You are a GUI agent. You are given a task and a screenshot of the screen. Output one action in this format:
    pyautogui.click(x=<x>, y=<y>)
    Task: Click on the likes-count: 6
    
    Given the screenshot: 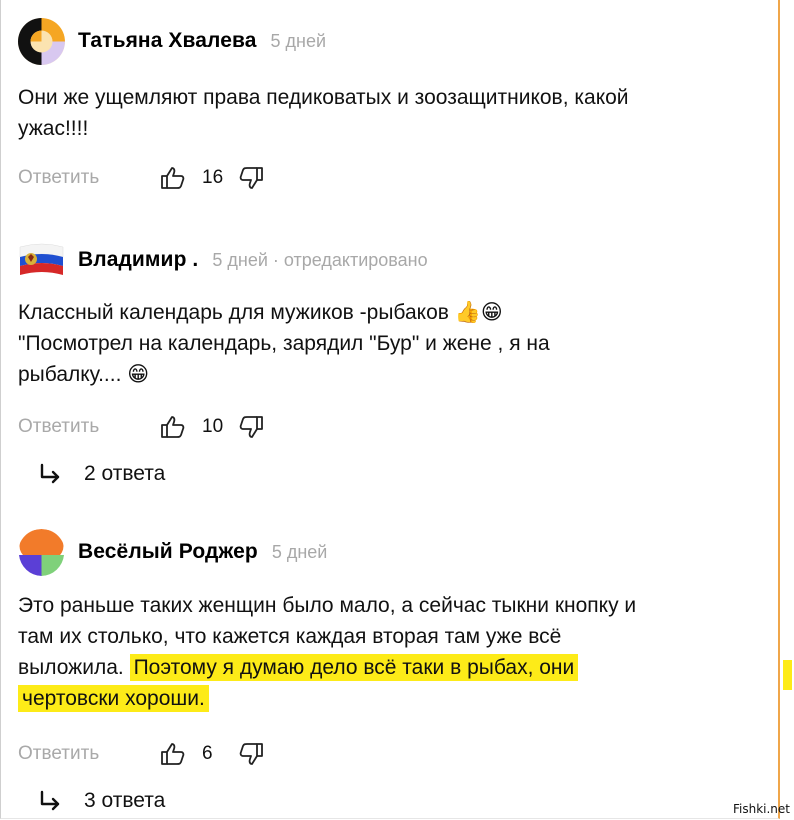 What is the action you would take?
    pyautogui.click(x=207, y=753)
    